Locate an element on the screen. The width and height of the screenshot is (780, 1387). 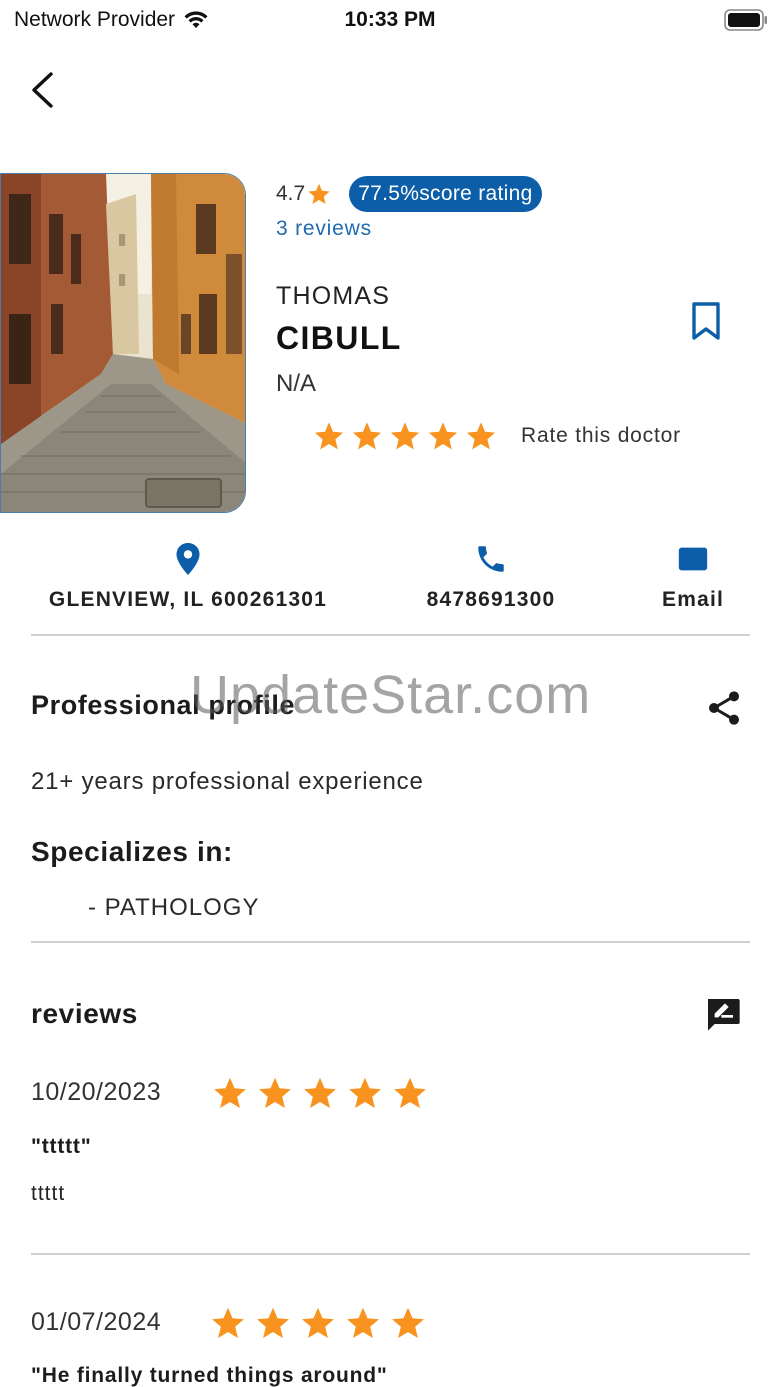
back-button is located at coordinates (44, 90).